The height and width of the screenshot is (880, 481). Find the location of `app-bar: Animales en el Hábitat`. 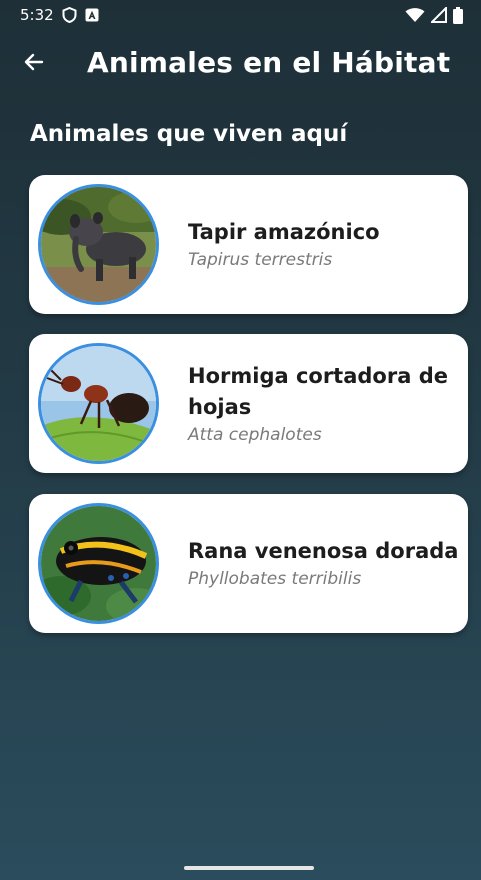

app-bar: Animales en el Hábitat is located at coordinates (240, 62).